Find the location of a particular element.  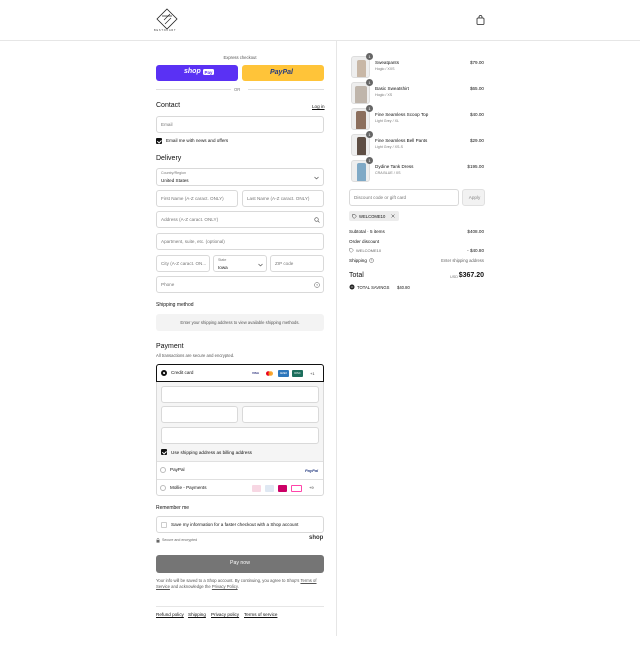

address-placeholder: Address (A-Z caract. ONLY) is located at coordinates (190, 219).